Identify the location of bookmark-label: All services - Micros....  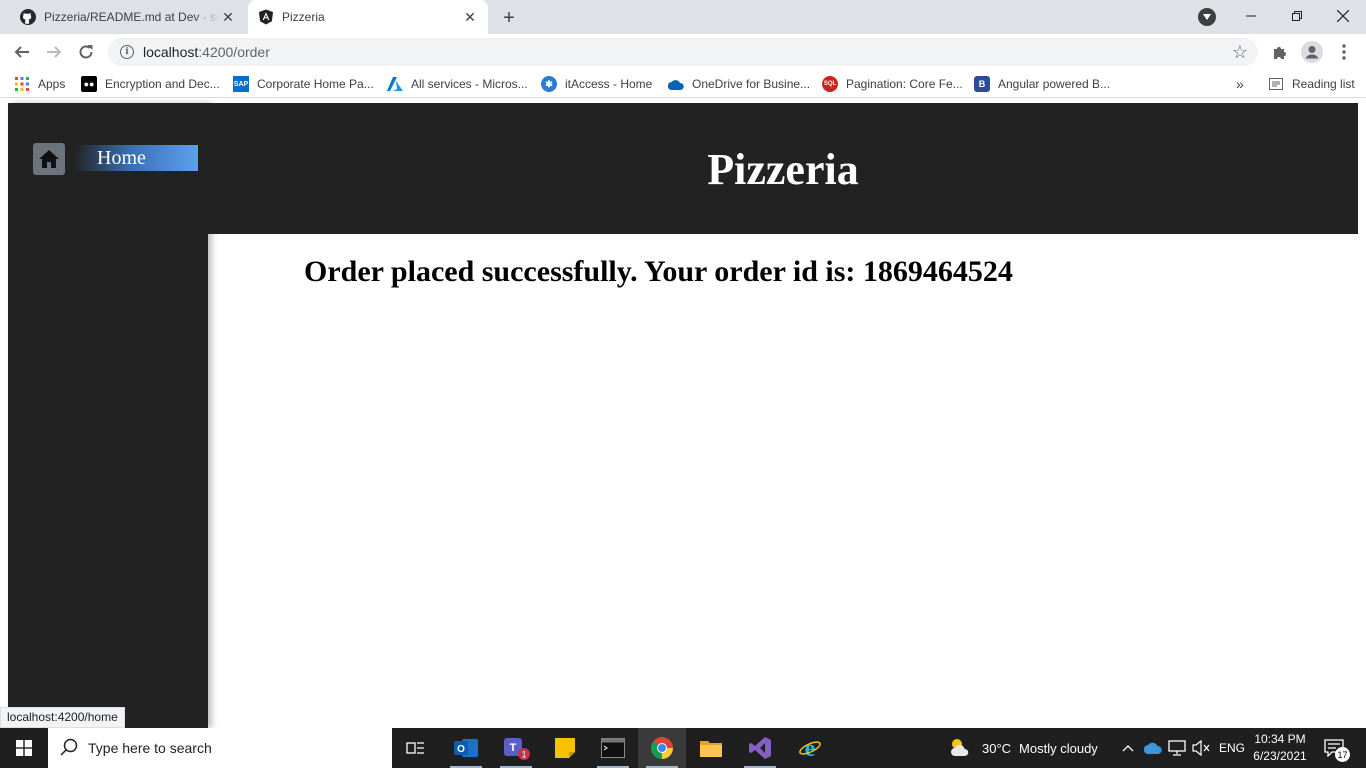
(469, 84).